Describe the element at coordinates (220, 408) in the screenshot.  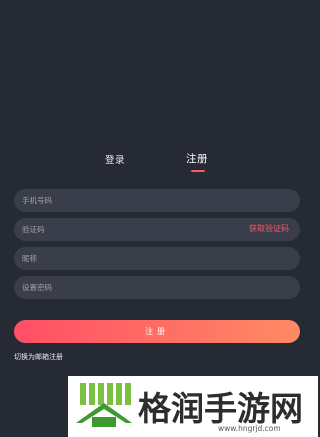
I see `watermark-title: 格润手游网` at that location.